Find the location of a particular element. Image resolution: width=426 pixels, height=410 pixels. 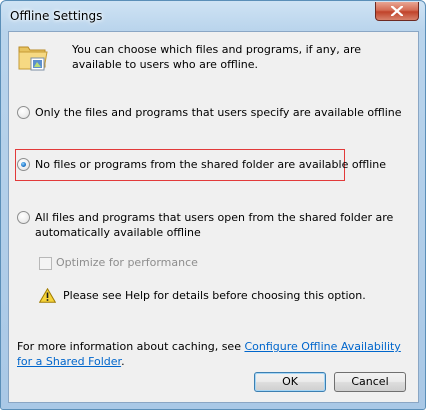

warning-icon is located at coordinates (47, 296).